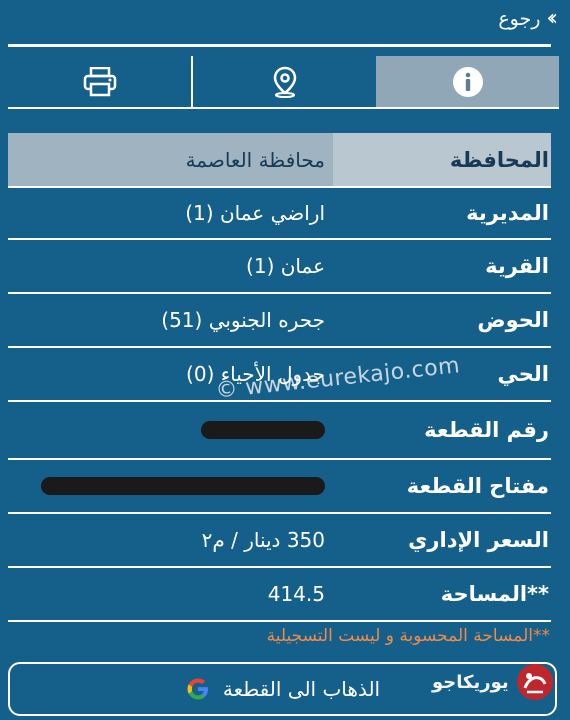 The image size is (570, 720). I want to click on row-value: عمان (1), so click(285, 266).